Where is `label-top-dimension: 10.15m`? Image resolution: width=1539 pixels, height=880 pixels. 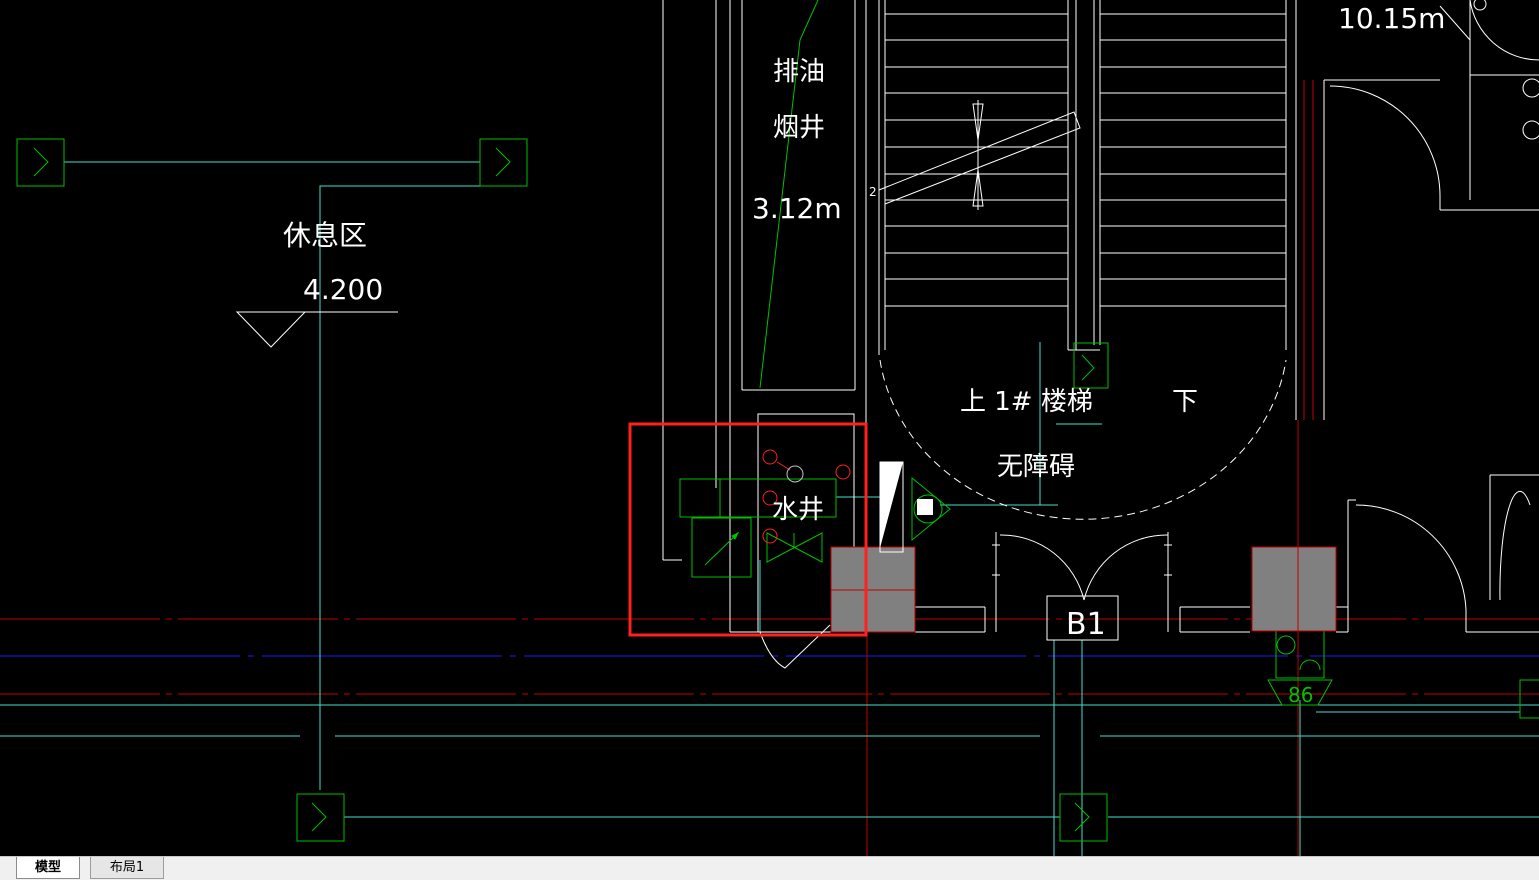
label-top-dimension: 10.15m is located at coordinates (1391, 18).